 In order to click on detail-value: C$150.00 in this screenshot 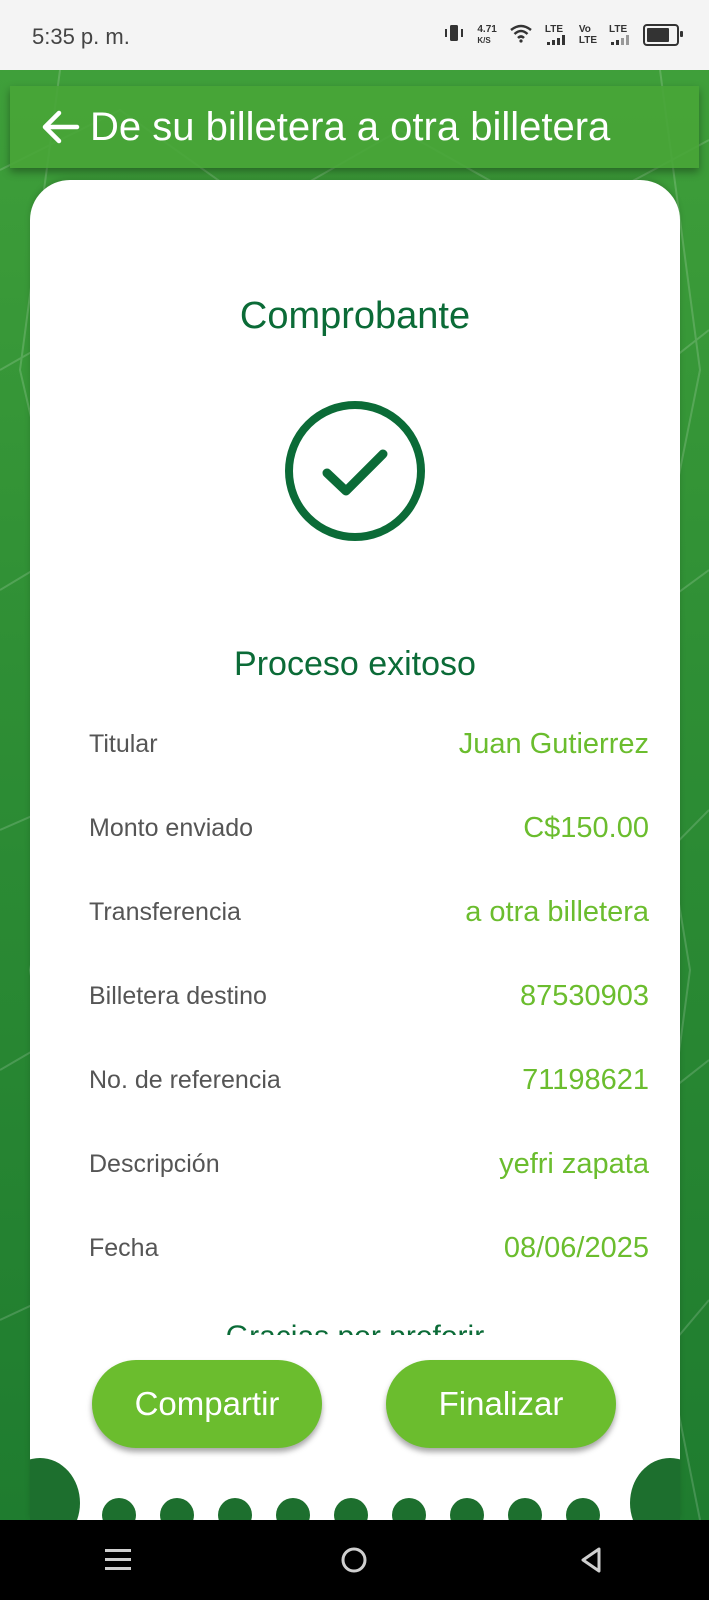, I will do `click(586, 827)`.